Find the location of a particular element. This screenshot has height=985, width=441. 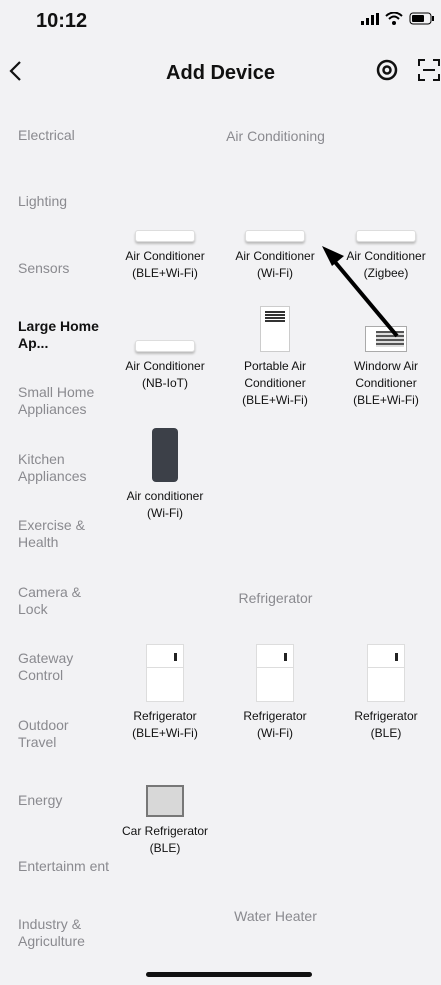

device-air-conditioner-remote-wifi: Air conditioner (Wi-Fi) is located at coordinates (165, 472).